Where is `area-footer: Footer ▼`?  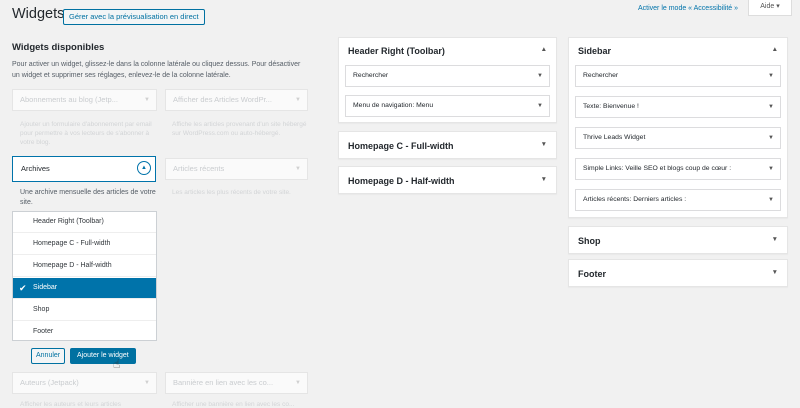
area-footer: Footer ▼ is located at coordinates (678, 273).